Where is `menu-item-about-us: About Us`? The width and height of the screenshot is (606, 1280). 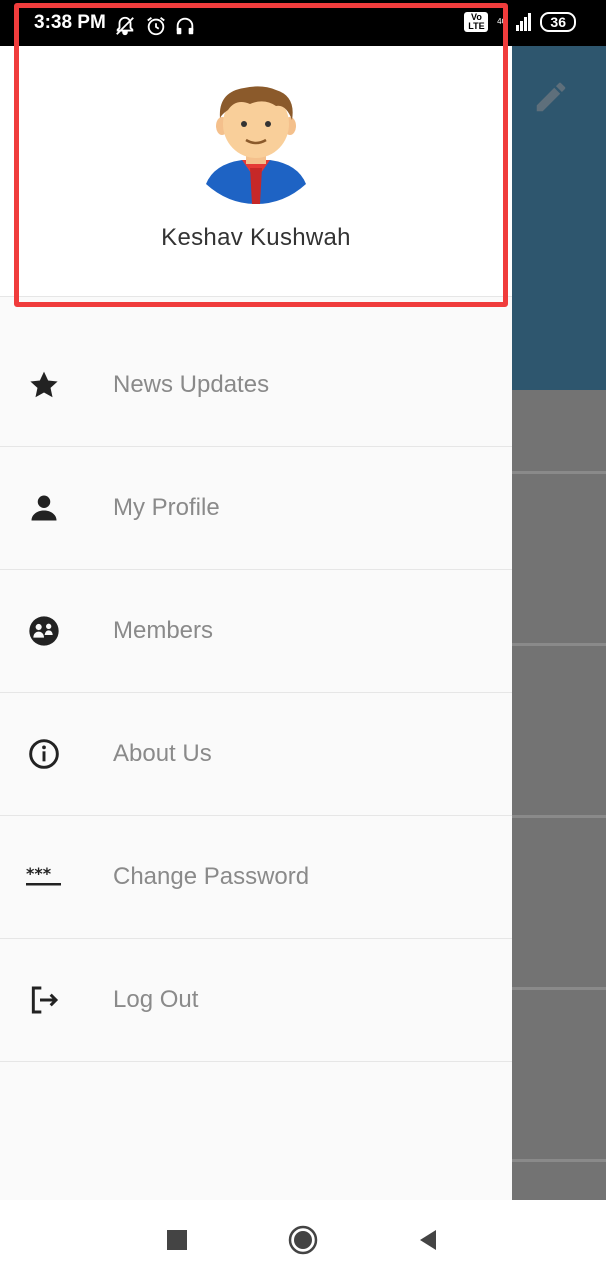
menu-item-about-us: About Us is located at coordinates (256, 754).